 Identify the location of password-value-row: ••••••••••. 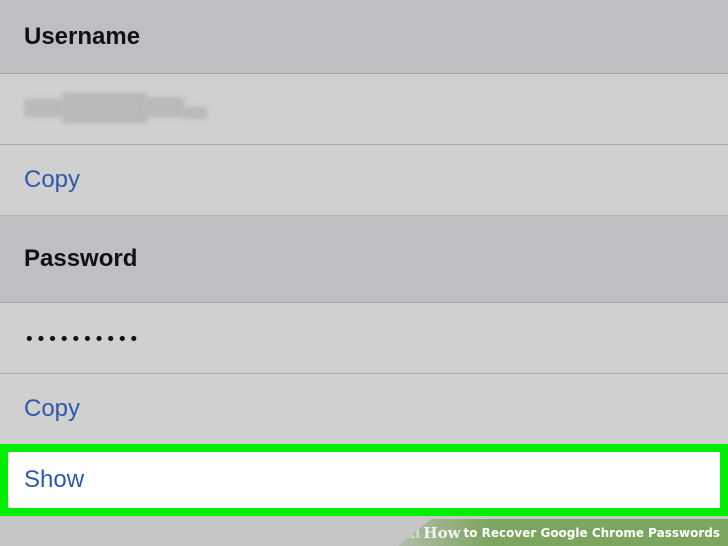
(364, 338).